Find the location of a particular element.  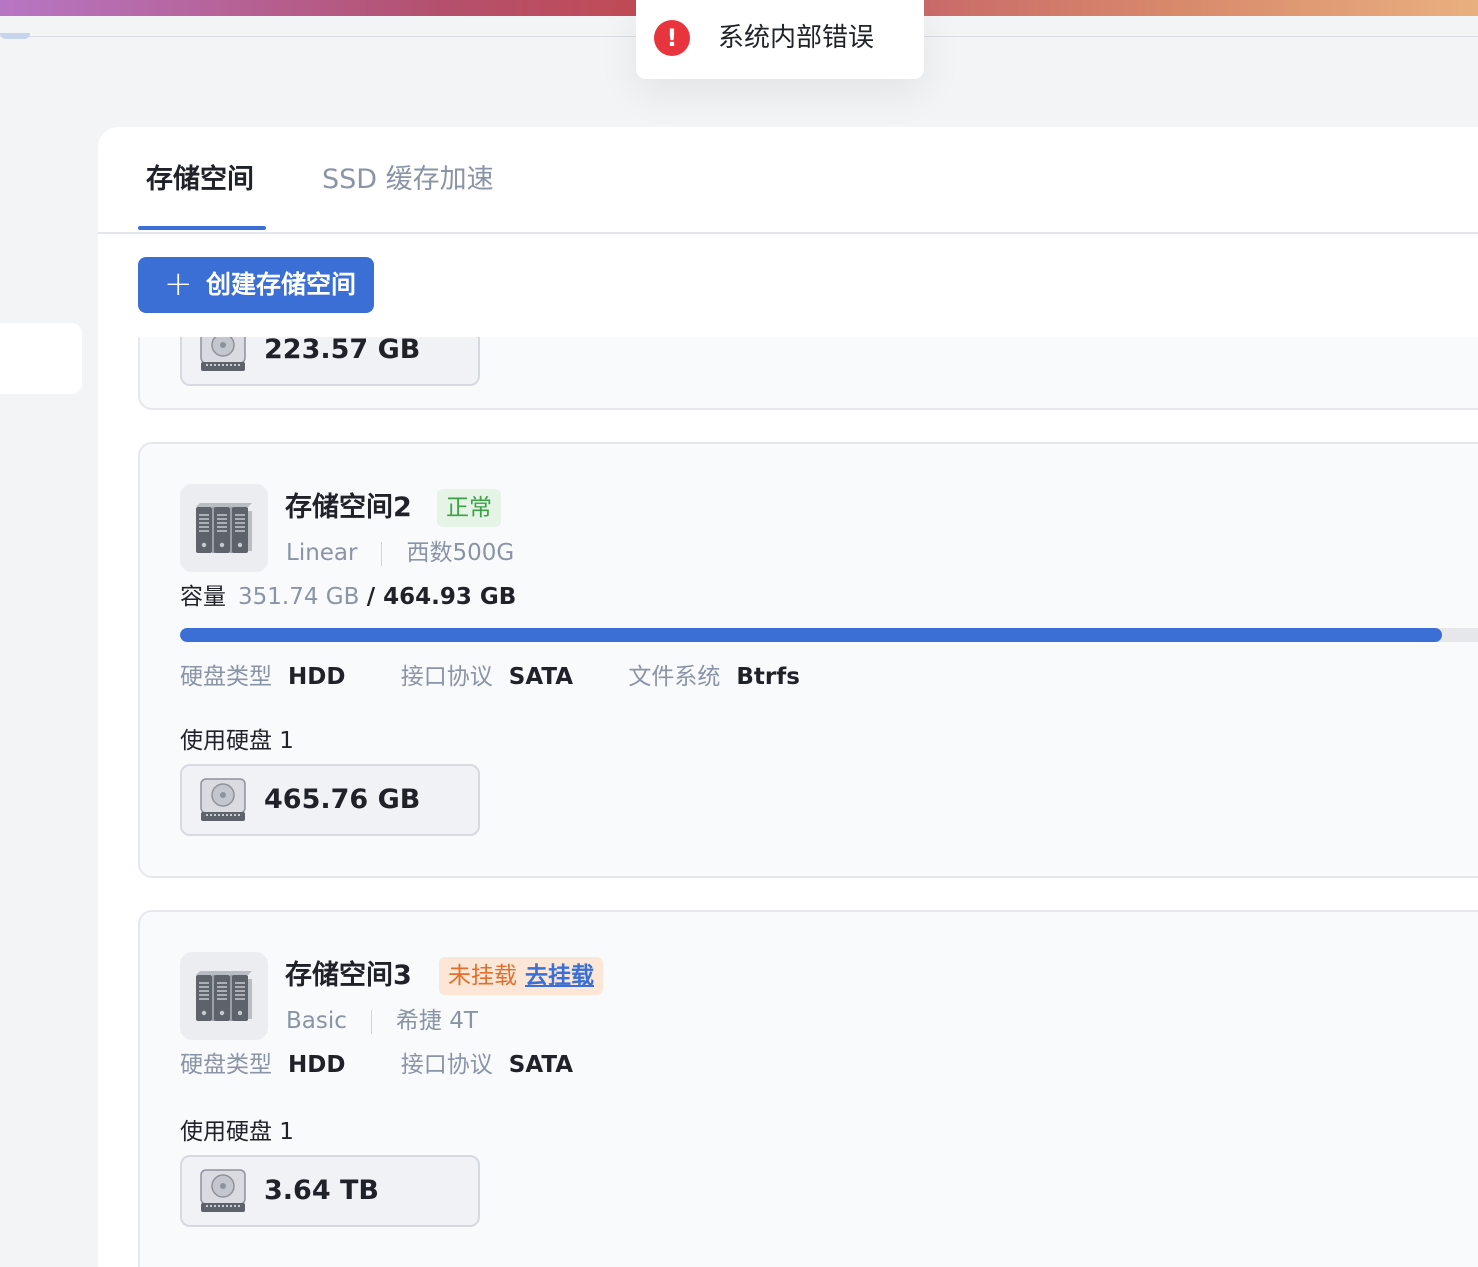

capacity-total: / 464.93 GB is located at coordinates (441, 597).